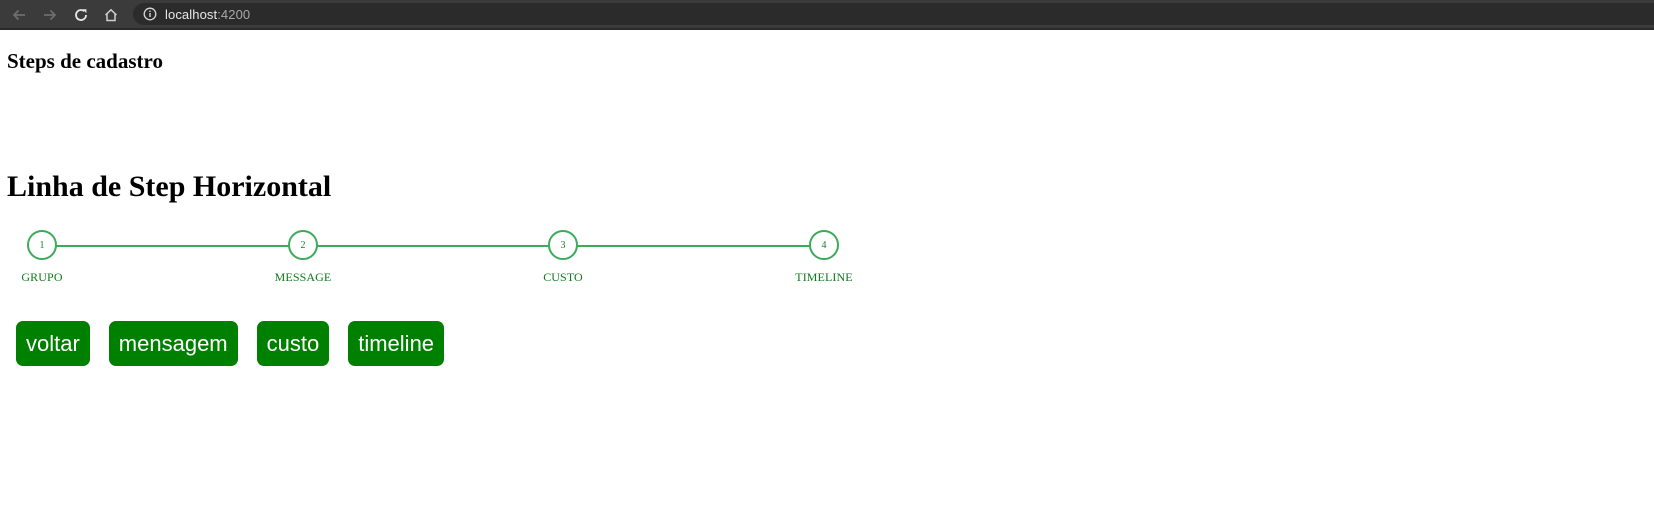  Describe the element at coordinates (111, 15) in the screenshot. I see `home-icon` at that location.